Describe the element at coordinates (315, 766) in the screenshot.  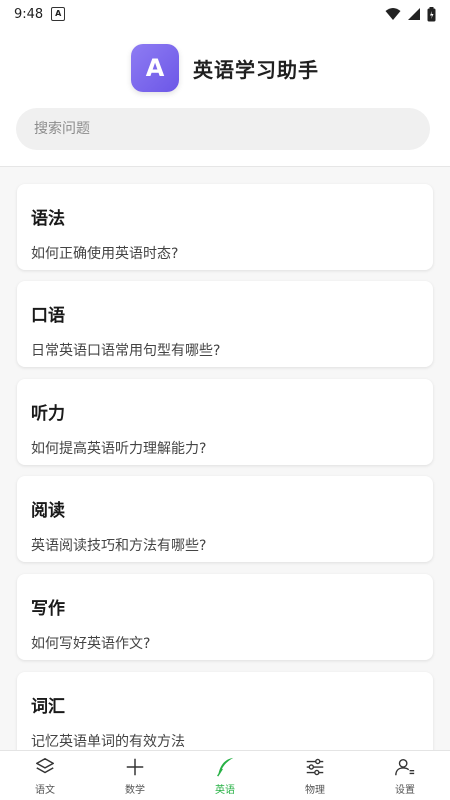
I see `sliders-icon` at that location.